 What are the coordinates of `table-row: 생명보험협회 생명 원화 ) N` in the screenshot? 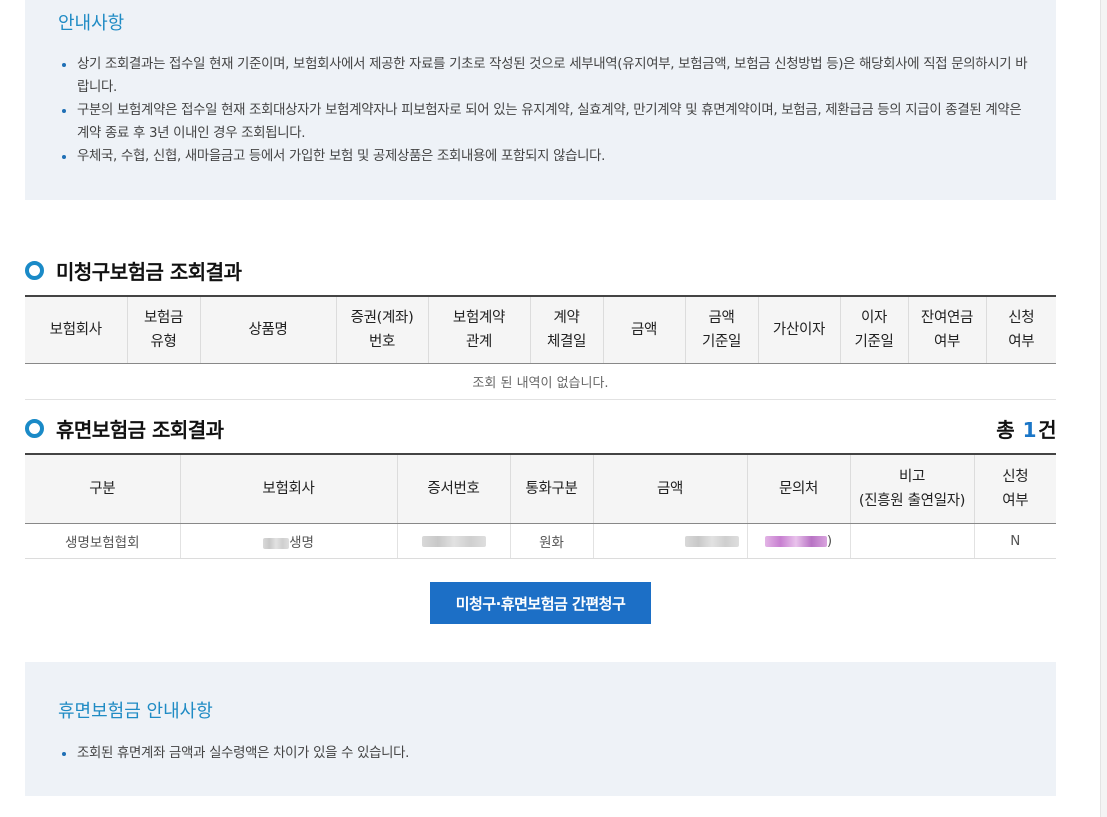 It's located at (540, 541).